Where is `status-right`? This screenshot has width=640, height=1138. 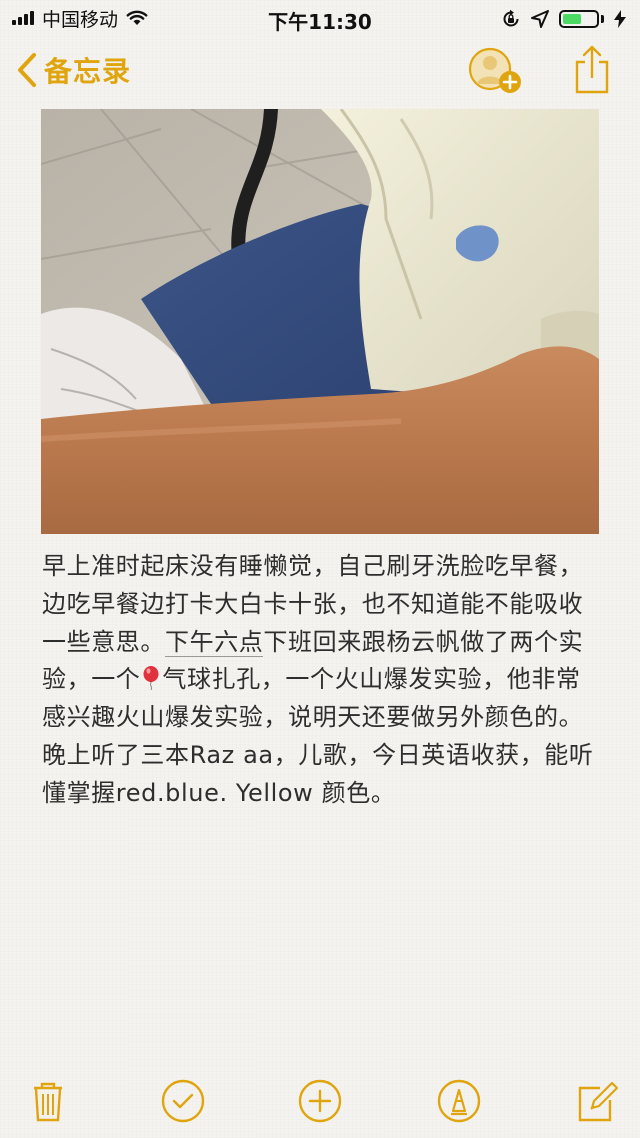 status-right is located at coordinates (563, 19).